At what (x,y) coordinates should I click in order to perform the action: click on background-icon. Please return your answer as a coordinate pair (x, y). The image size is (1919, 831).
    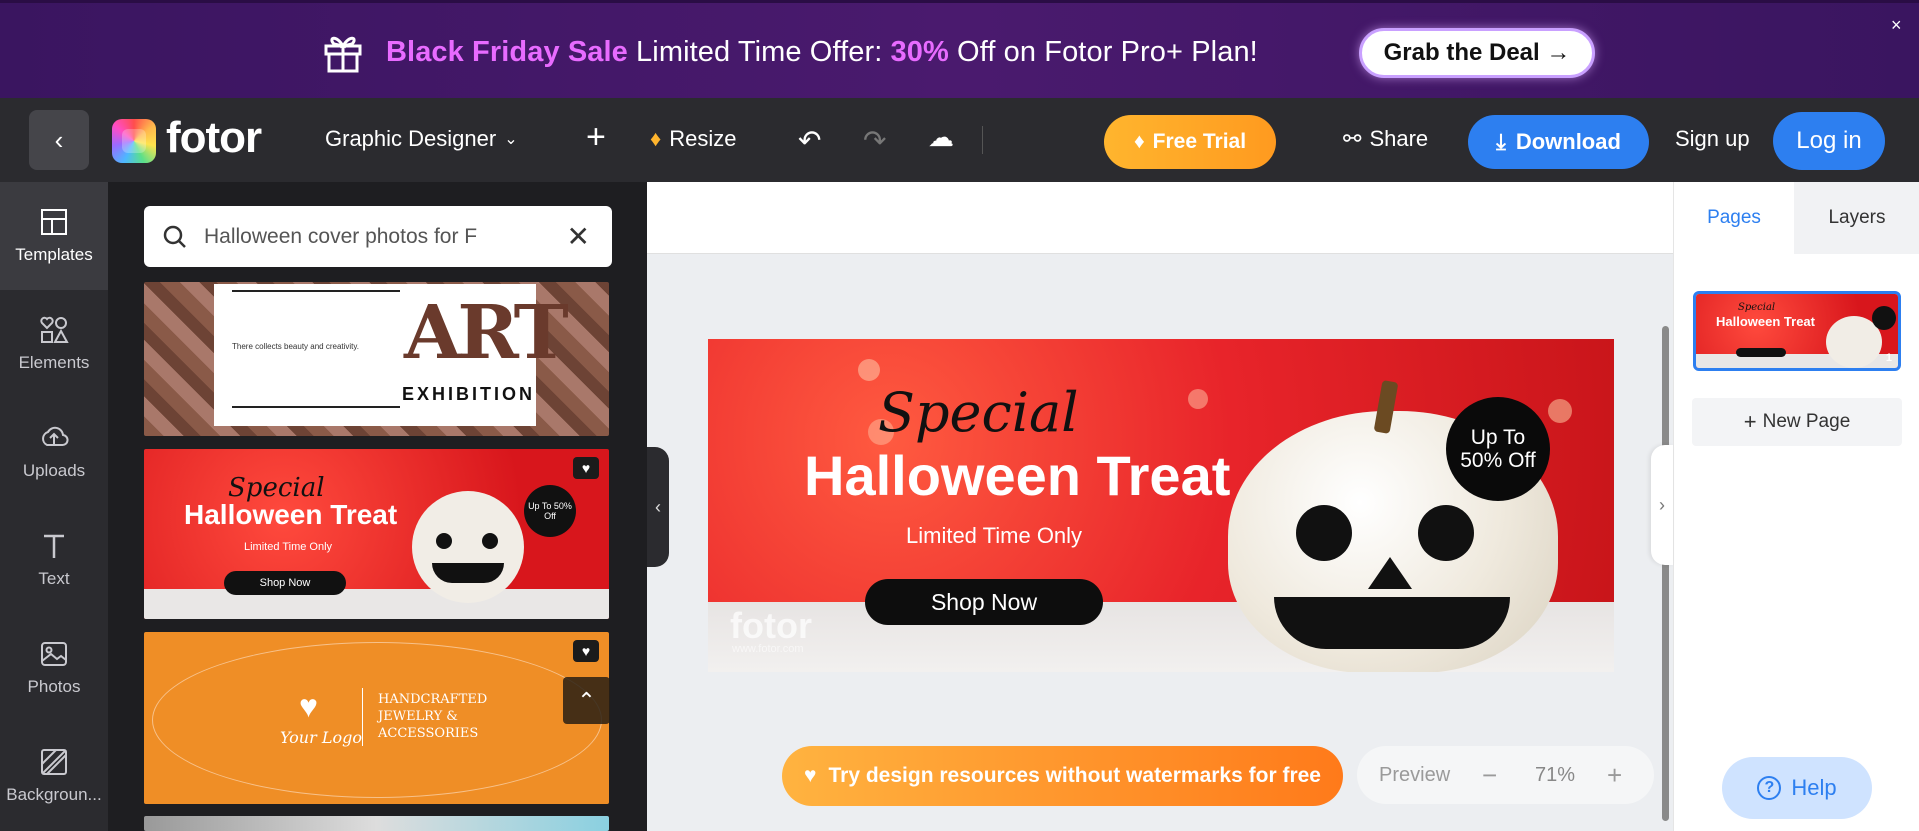
    Looking at the image, I should click on (54, 762).